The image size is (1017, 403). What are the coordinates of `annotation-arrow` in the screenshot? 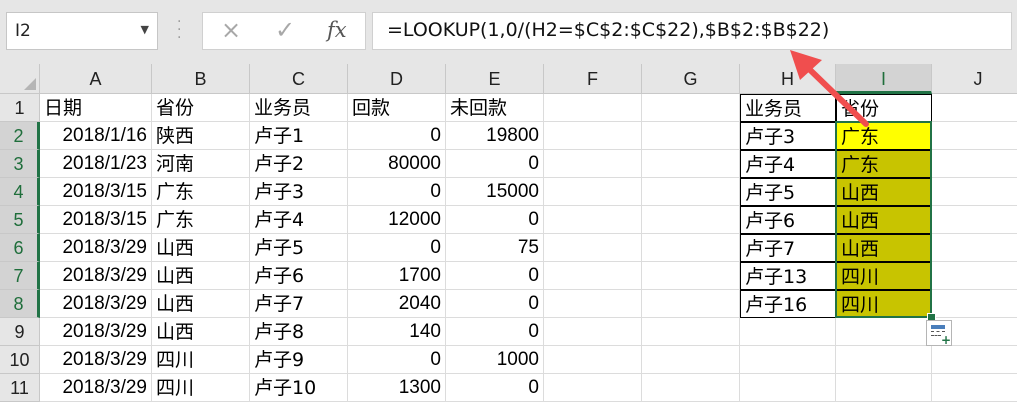 It's located at (829, 88).